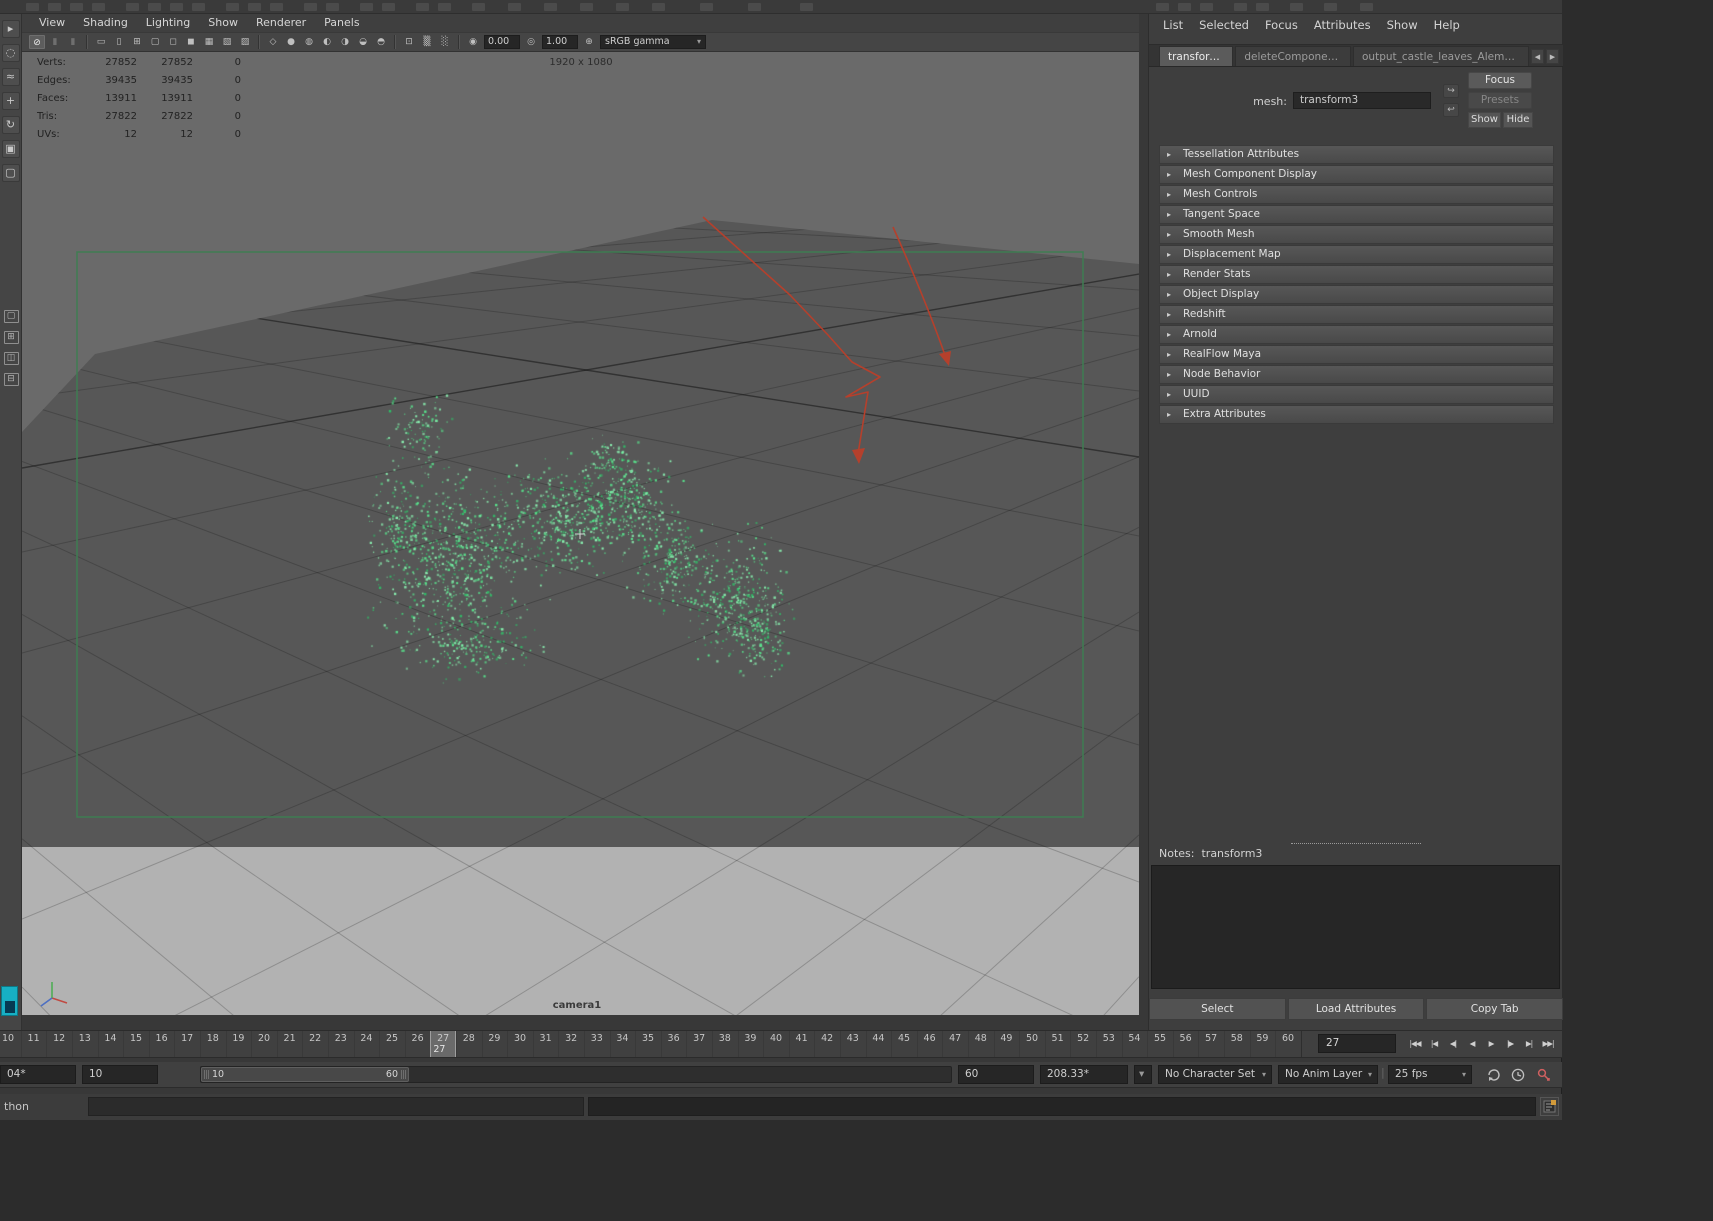 This screenshot has height=1221, width=1713. What do you see at coordinates (1357, 1043) in the screenshot?
I see `current-frame-field: 27` at bounding box center [1357, 1043].